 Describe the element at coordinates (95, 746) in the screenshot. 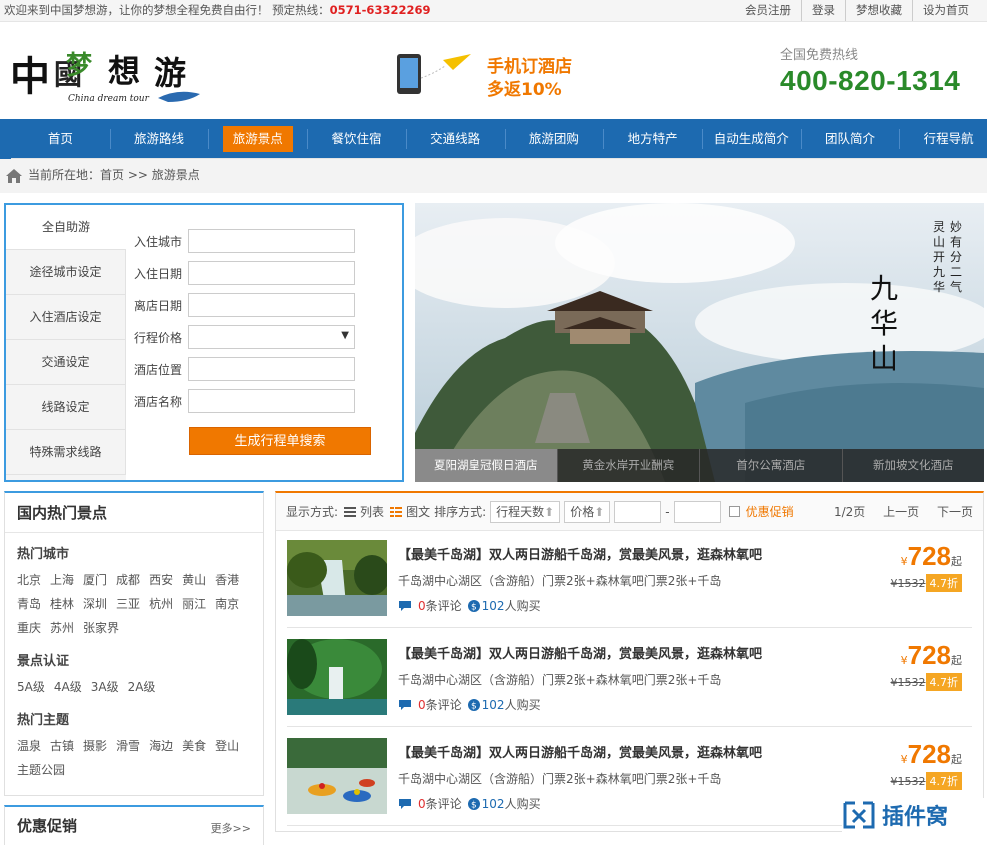

I see `theme-tag: 摄影` at that location.